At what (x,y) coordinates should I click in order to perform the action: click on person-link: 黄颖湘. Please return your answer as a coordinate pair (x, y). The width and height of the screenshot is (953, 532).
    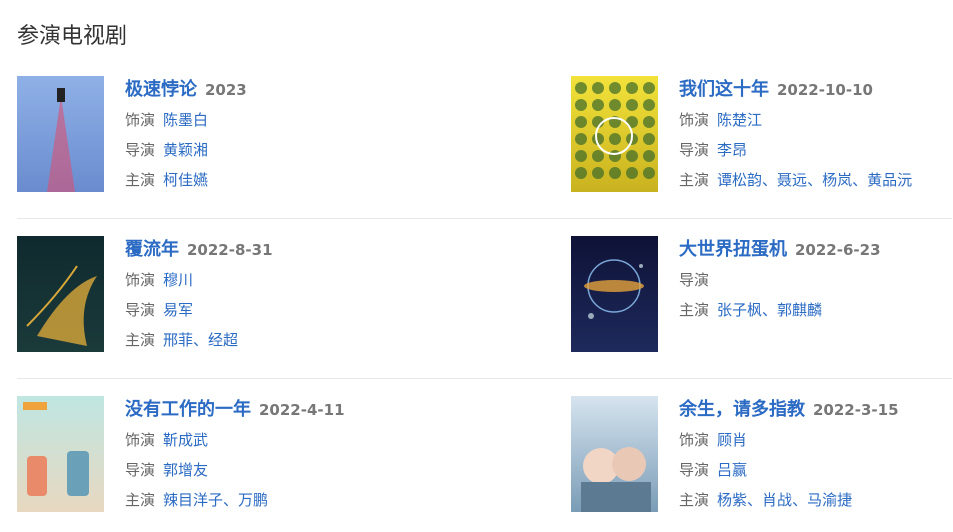
    Looking at the image, I should click on (185, 150).